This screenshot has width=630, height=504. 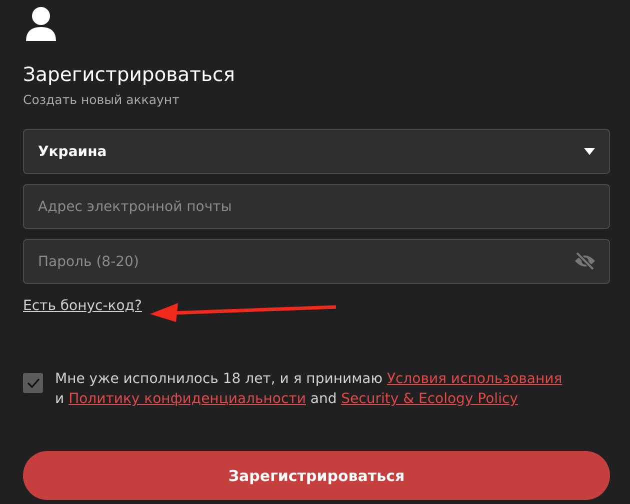 I want to click on bonus-code-link: Есть бонус-код?, so click(x=82, y=306).